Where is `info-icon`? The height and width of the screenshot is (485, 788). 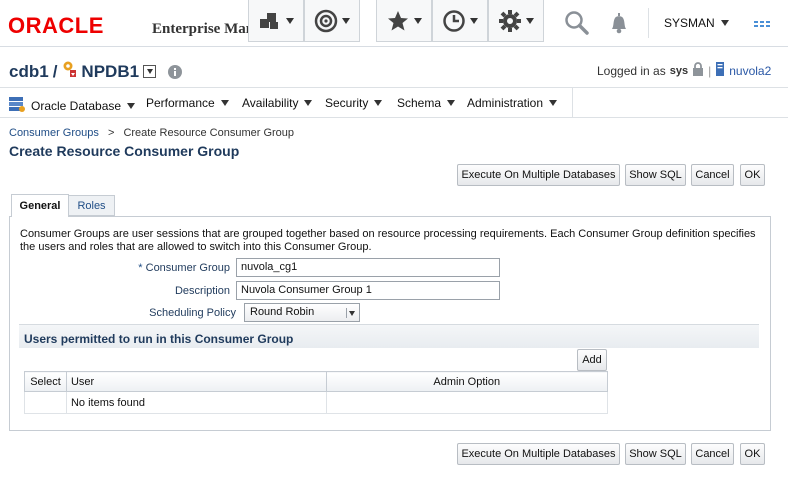 info-icon is located at coordinates (175, 71).